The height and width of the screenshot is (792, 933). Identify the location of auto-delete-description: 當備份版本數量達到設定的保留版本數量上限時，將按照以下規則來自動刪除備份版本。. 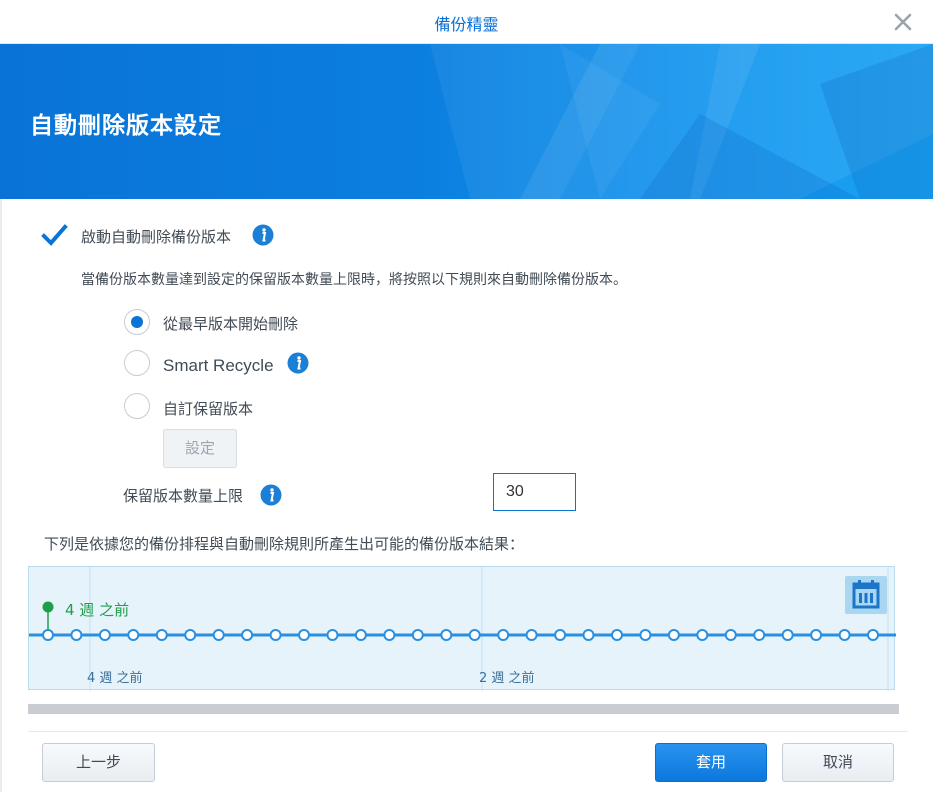
(354, 280).